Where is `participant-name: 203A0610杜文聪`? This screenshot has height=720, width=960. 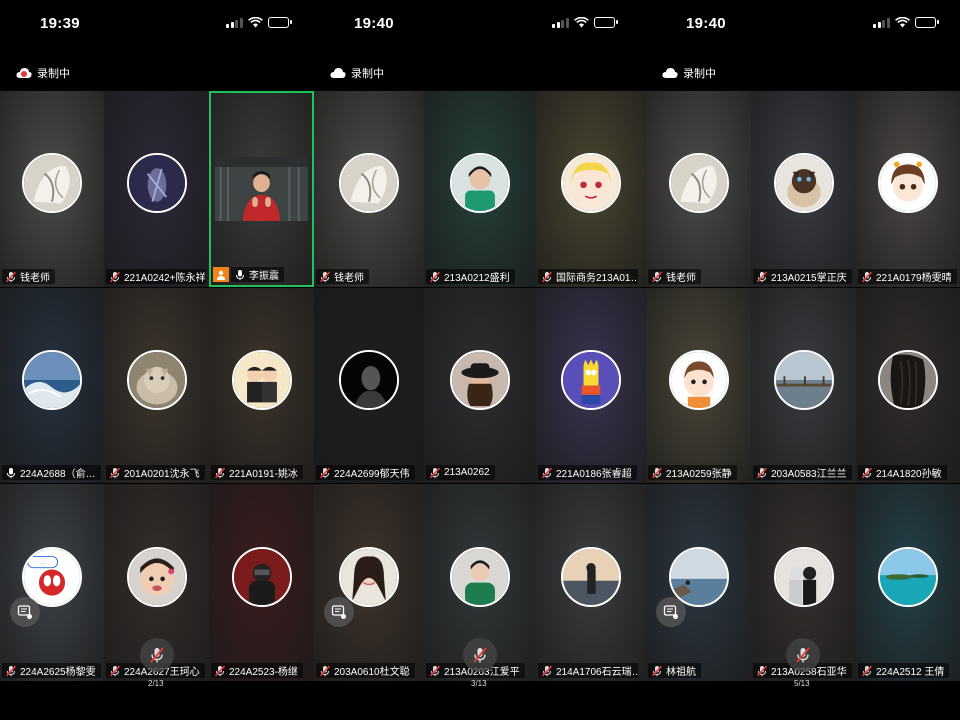 participant-name: 203A0610杜文聪 is located at coordinates (372, 672).